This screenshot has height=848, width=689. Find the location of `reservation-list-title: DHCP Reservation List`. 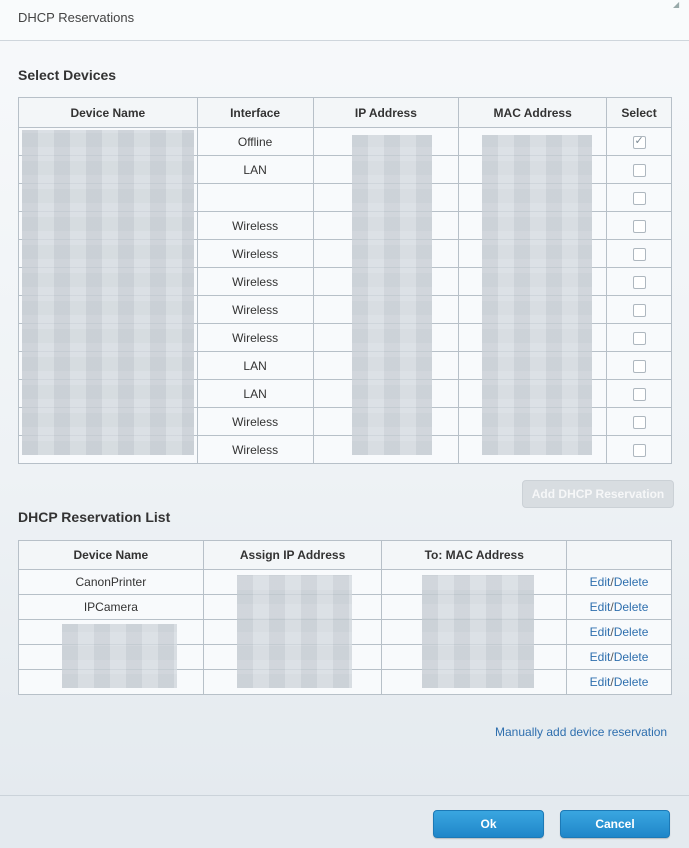

reservation-list-title: DHCP Reservation List is located at coordinates (94, 517).